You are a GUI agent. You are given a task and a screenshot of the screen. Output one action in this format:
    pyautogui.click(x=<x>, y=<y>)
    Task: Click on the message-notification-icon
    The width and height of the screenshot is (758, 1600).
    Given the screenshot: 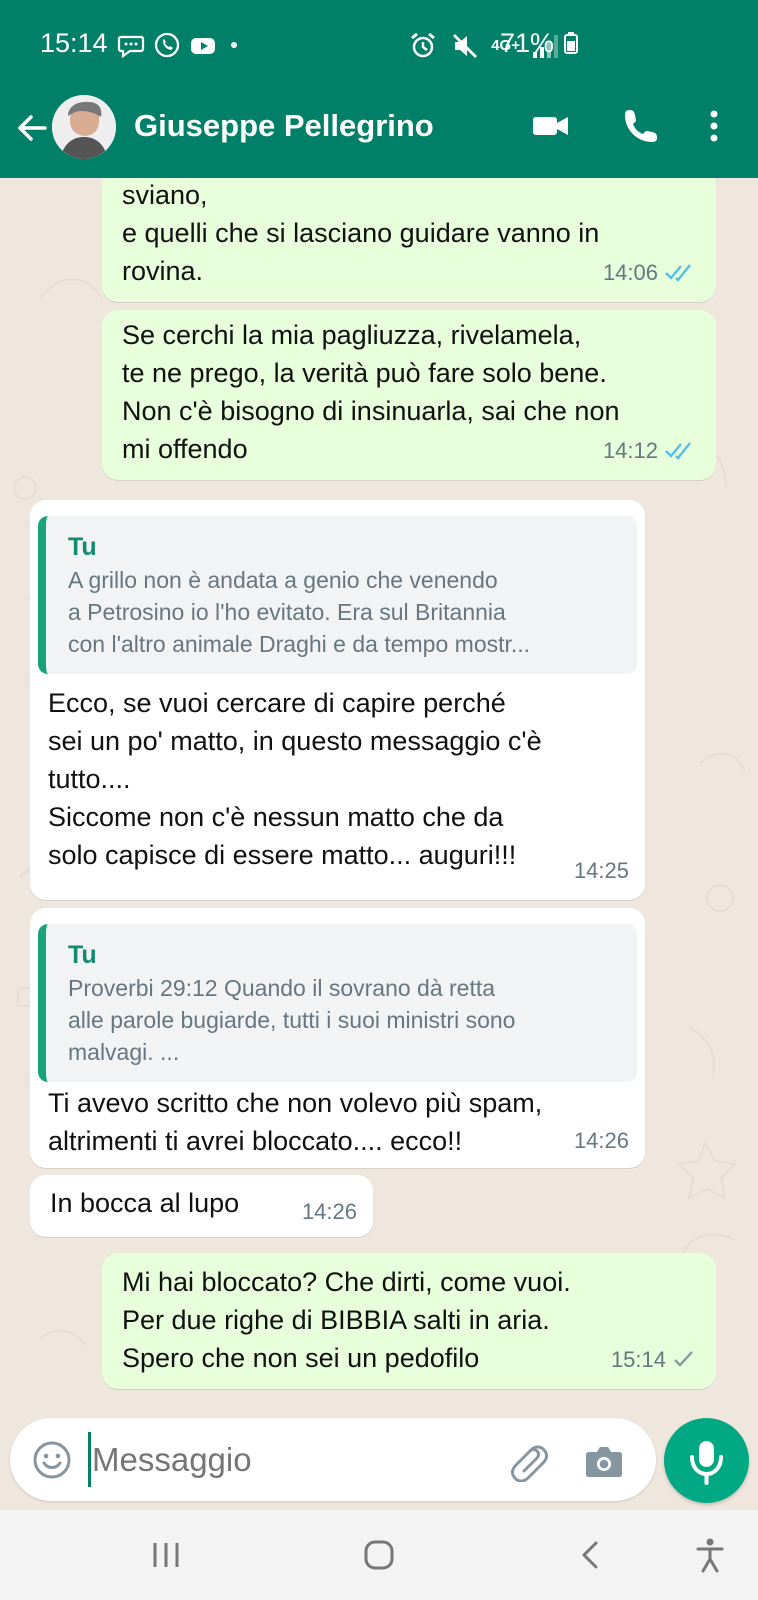 What is the action you would take?
    pyautogui.click(x=131, y=47)
    